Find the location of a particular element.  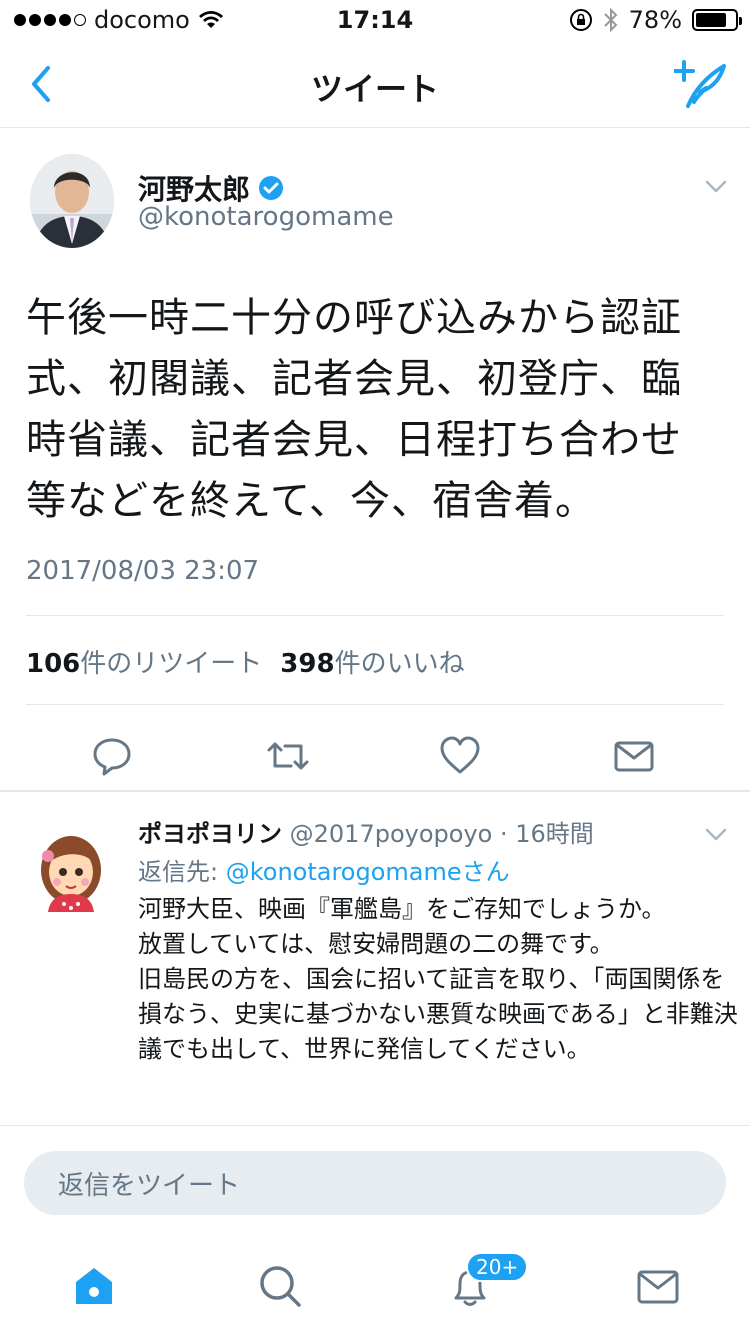

author-handle: @konotarogomame is located at coordinates (266, 217).